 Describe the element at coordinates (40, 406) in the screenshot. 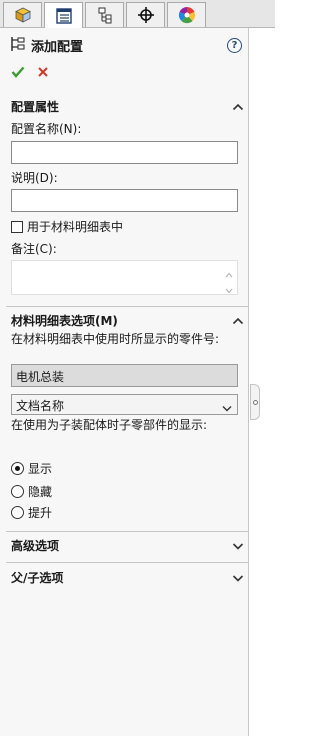

I see `select-value: 文档名称` at that location.